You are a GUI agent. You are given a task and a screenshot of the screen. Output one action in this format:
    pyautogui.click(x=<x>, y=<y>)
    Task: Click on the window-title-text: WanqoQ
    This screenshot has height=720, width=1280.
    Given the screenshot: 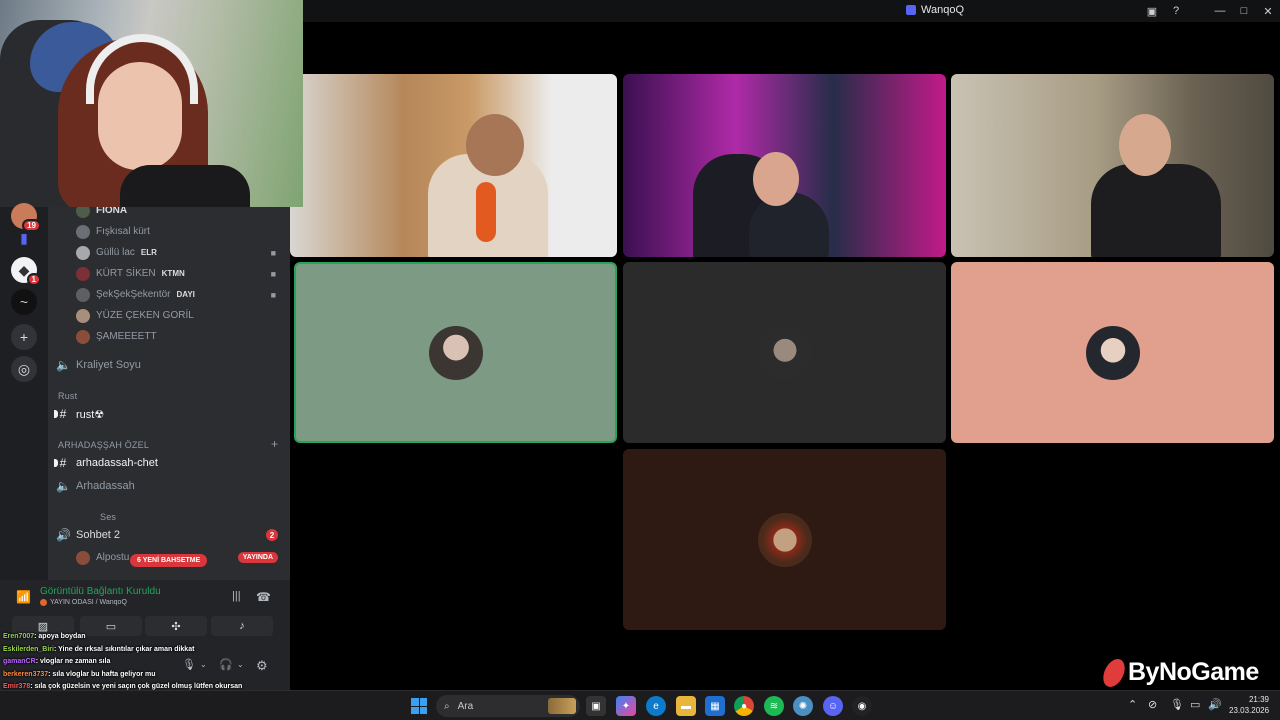 What is the action you would take?
    pyautogui.click(x=943, y=10)
    